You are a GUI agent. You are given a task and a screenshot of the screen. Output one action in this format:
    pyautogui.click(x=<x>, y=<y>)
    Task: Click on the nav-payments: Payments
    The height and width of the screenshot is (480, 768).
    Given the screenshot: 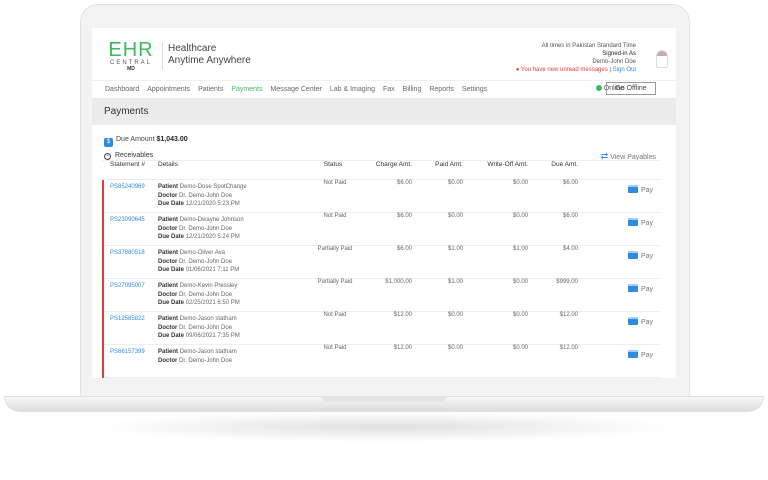 What is the action you would take?
    pyautogui.click(x=246, y=89)
    